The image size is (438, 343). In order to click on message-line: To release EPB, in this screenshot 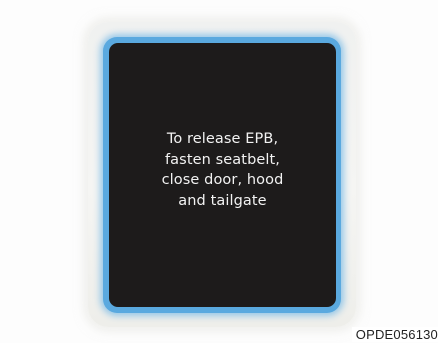, I will do `click(222, 139)`.